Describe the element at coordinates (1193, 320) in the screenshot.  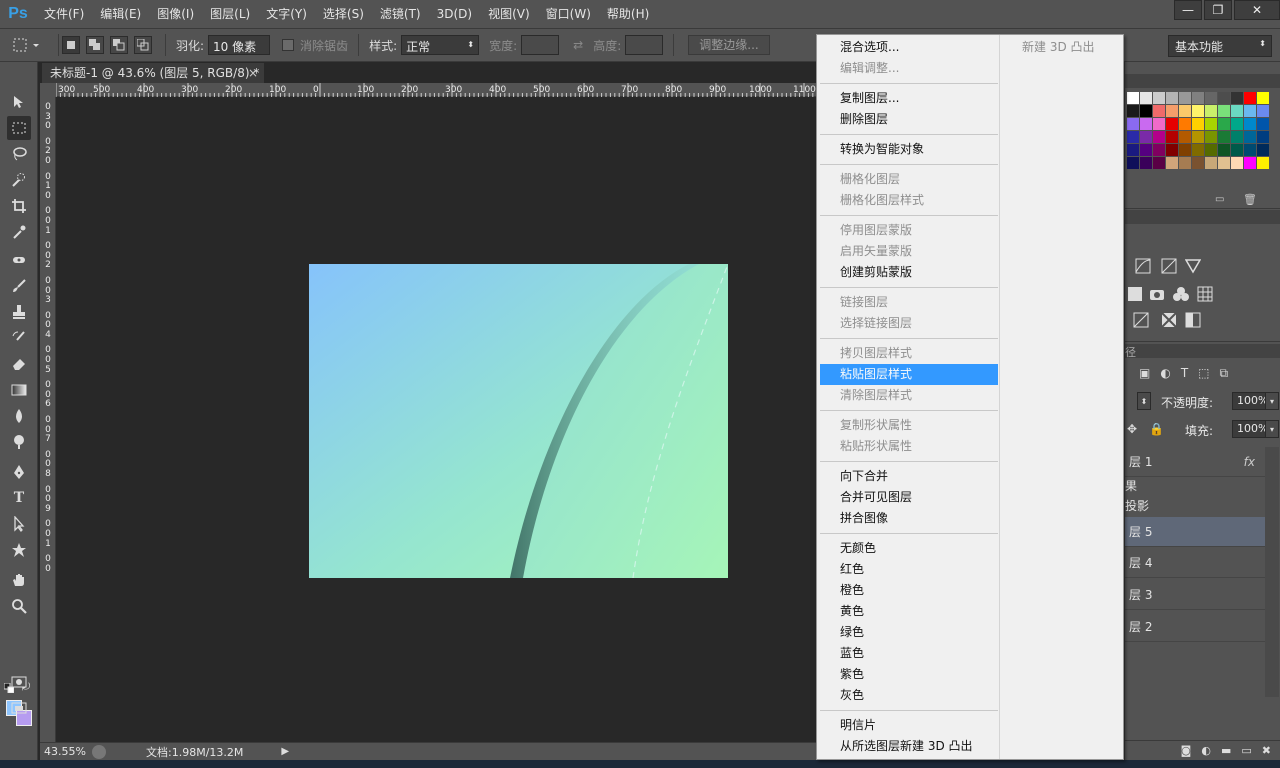
I see `invert-adjustment-icon` at that location.